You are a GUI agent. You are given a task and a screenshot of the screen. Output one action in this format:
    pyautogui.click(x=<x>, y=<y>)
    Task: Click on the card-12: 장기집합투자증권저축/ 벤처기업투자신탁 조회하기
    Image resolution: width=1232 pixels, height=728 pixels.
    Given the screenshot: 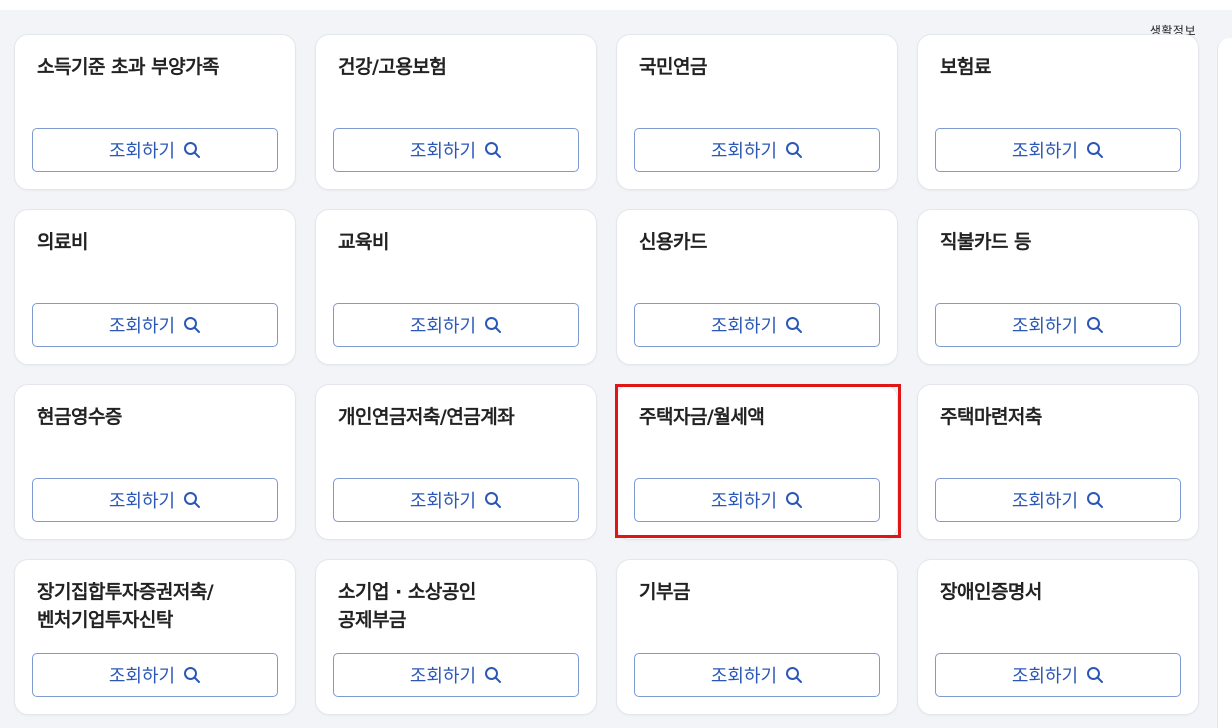 What is the action you would take?
    pyautogui.click(x=155, y=637)
    